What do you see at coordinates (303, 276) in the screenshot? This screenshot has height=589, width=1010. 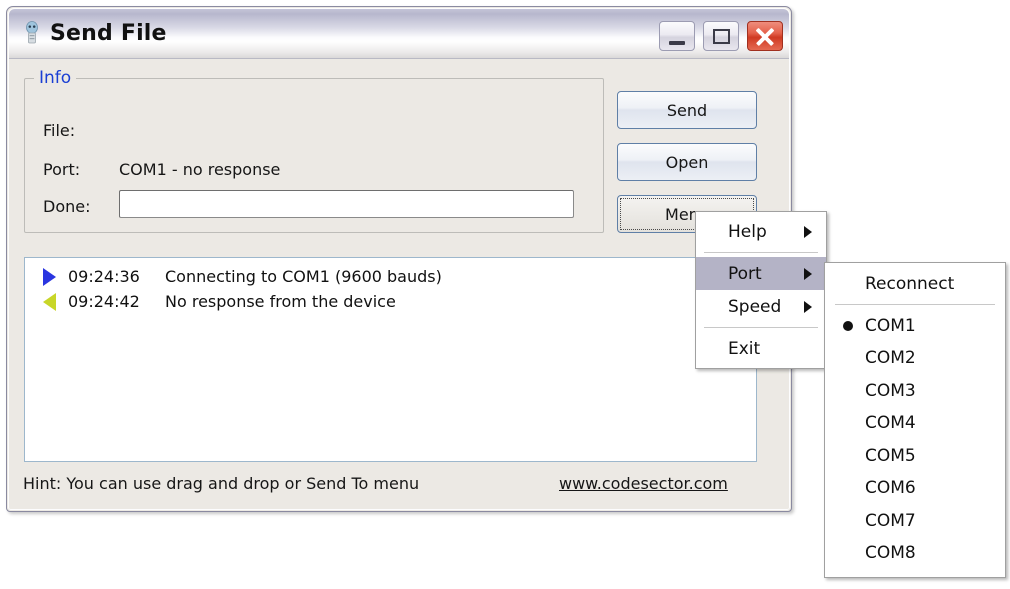 I see `log-message: Connecting to COM1 (9600 bauds)` at bounding box center [303, 276].